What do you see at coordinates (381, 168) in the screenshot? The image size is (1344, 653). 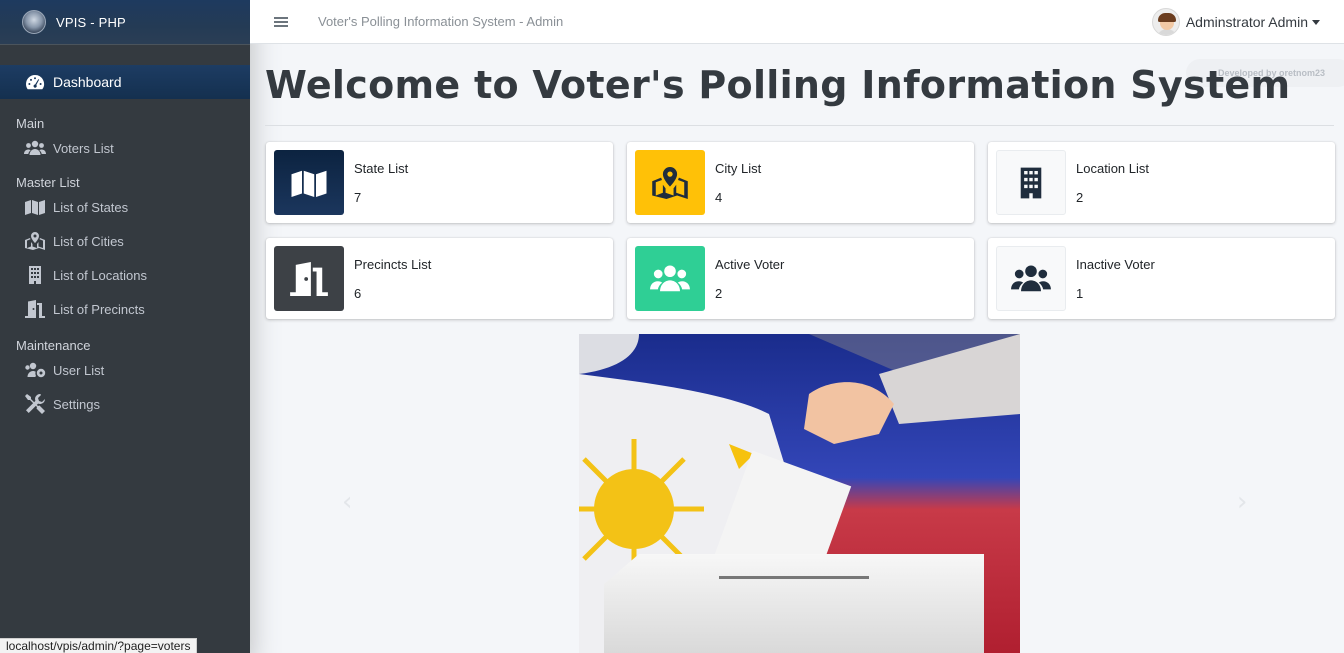 I see `card-label: State List` at bounding box center [381, 168].